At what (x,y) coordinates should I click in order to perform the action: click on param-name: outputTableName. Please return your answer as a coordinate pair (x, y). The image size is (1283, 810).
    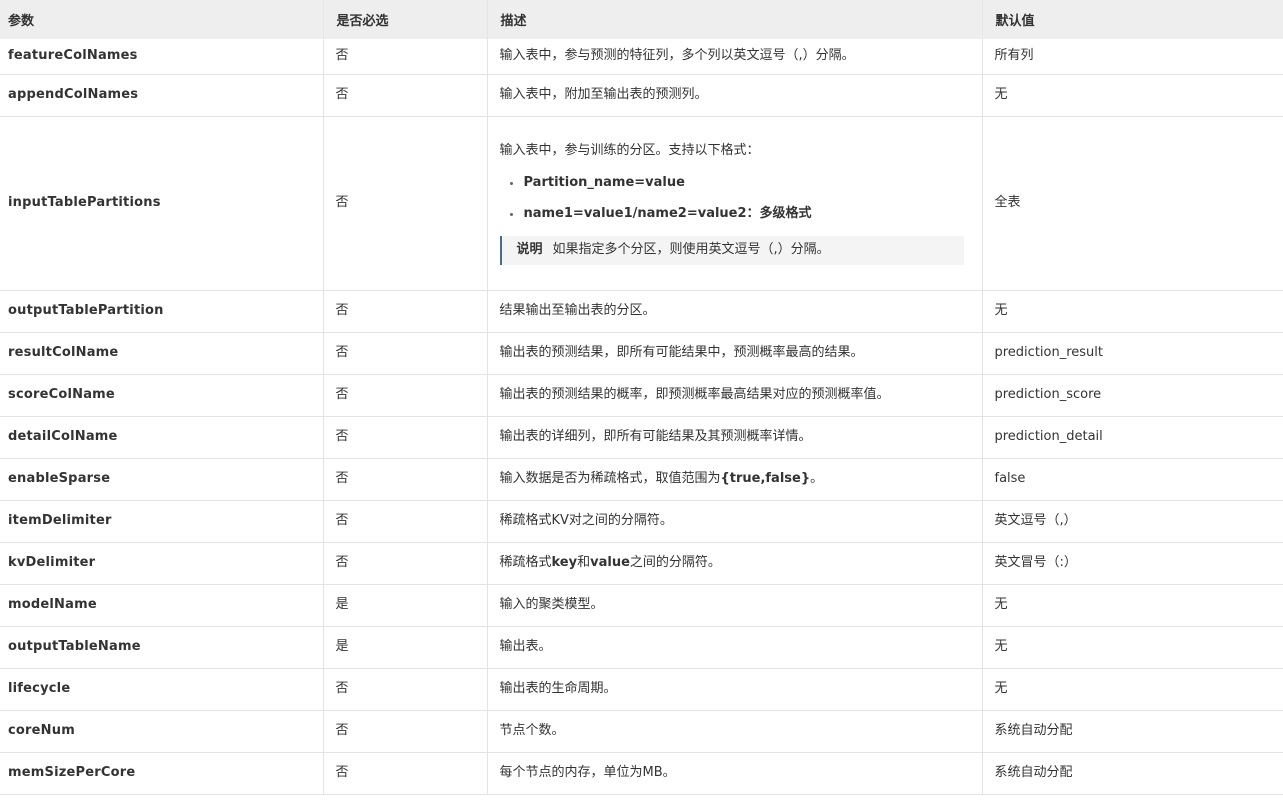
    Looking at the image, I should click on (162, 647).